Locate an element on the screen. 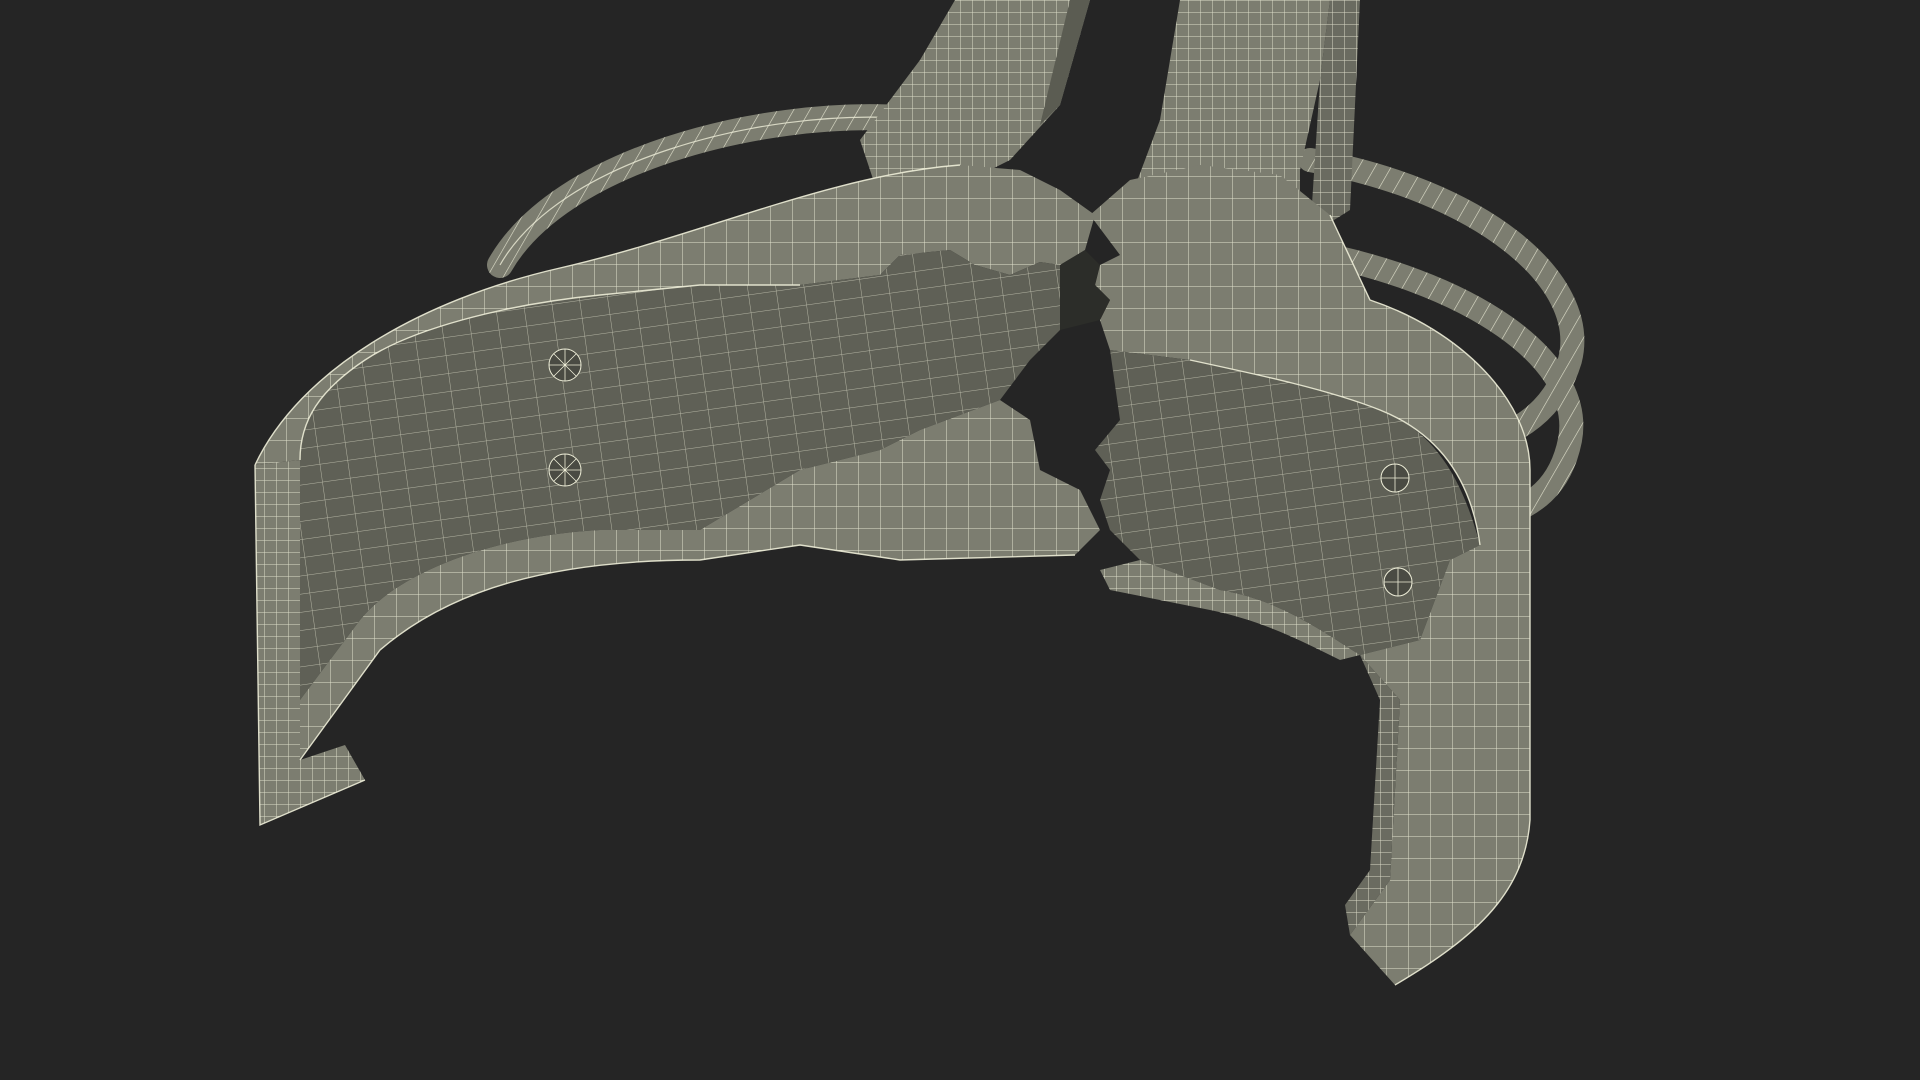 The image size is (1920, 1080). screw-hole-lower is located at coordinates (565, 470).